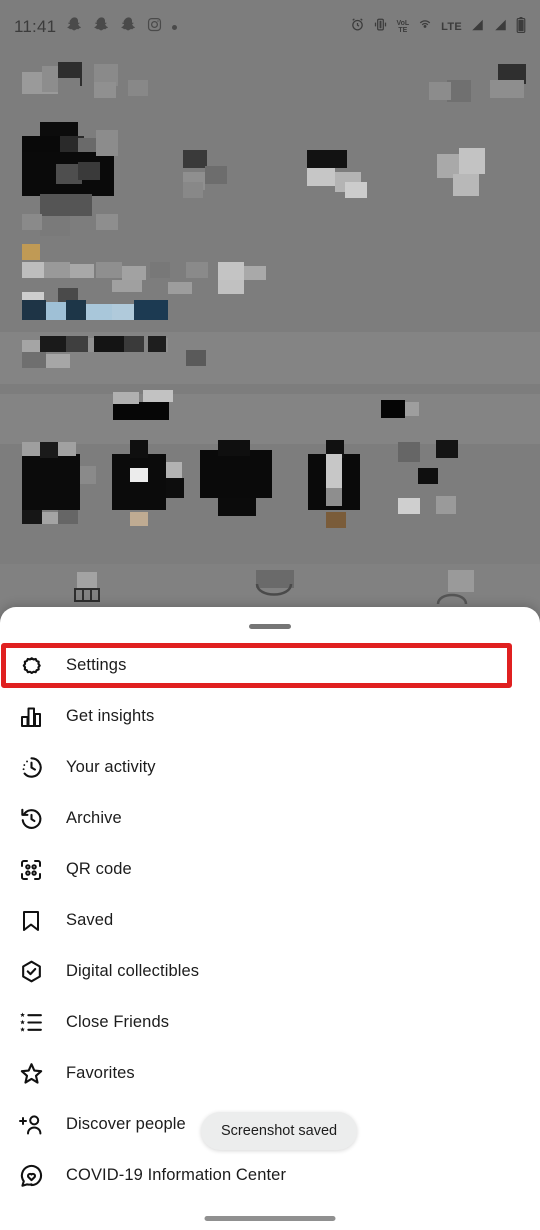 This screenshot has height=1230, width=540. I want to click on lte-label: LTE, so click(451, 27).